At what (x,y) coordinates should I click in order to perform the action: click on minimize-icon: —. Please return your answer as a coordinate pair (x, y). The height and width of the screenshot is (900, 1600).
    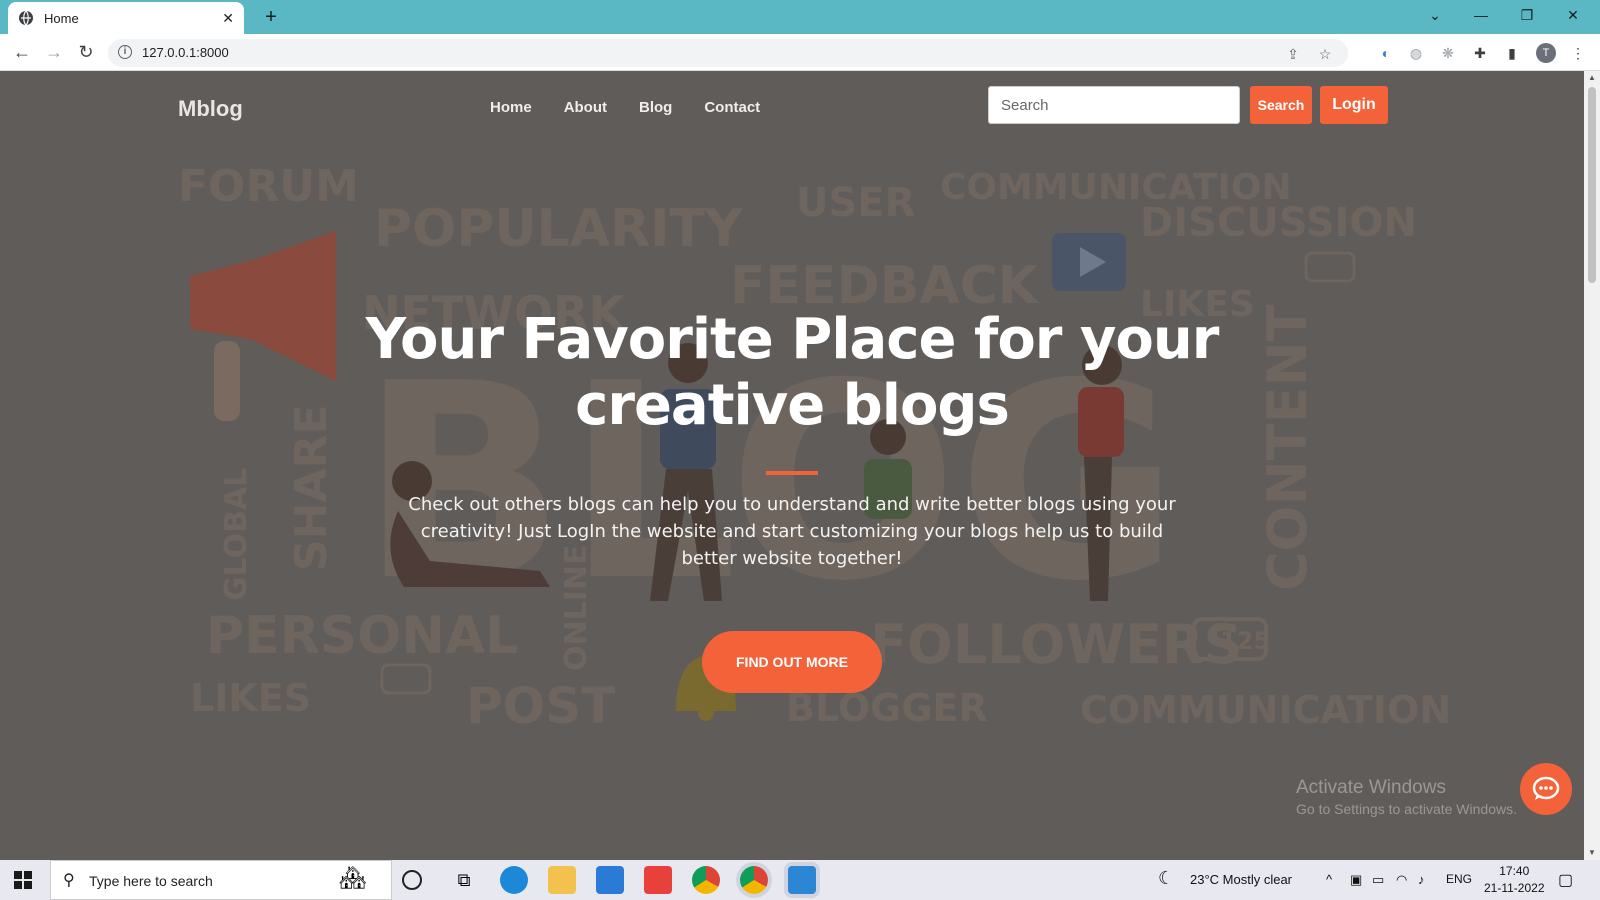
    Looking at the image, I should click on (1481, 15).